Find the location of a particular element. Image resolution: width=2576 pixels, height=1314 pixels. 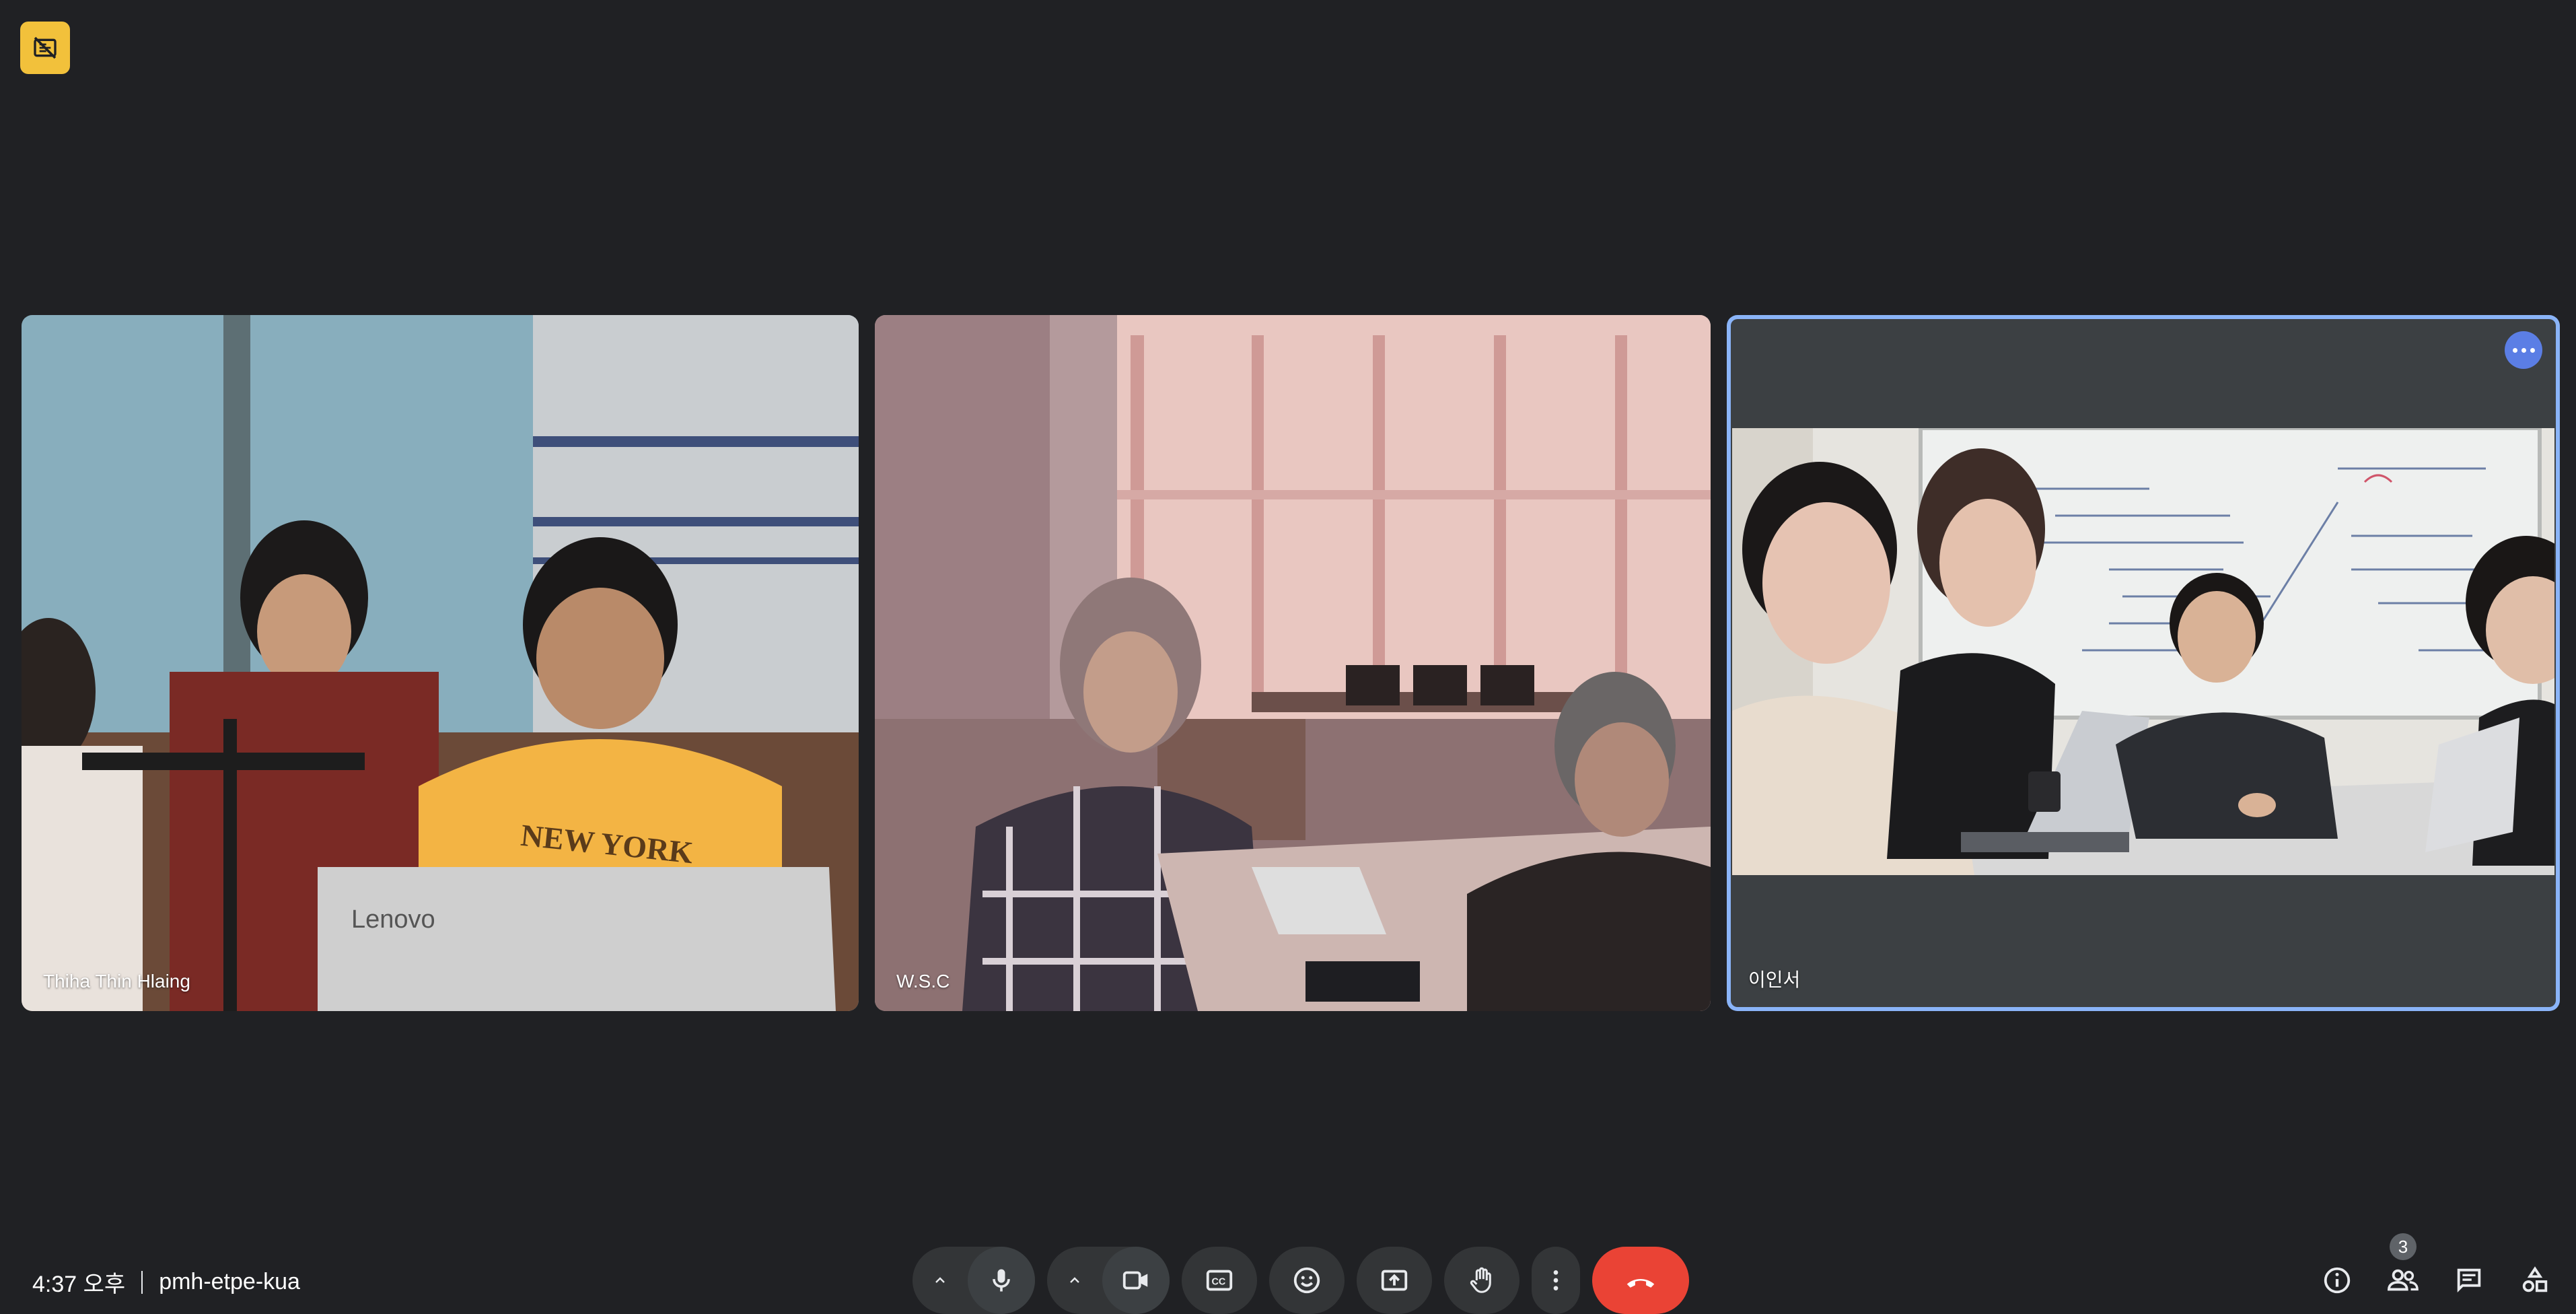

mic-options-button is located at coordinates (940, 1280).